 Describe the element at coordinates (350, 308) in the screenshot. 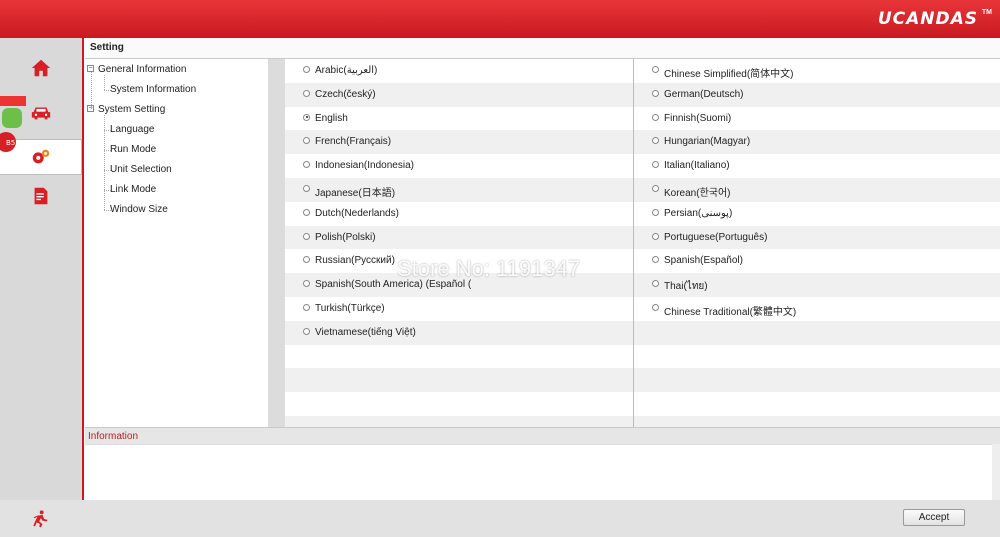

I see `language-label: Turkish(Türkçe)` at that location.